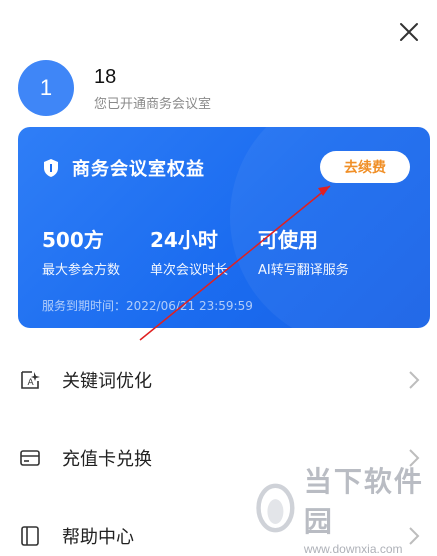 The width and height of the screenshot is (437, 556). I want to click on menu-label: 充值卡兑换, so click(107, 459).